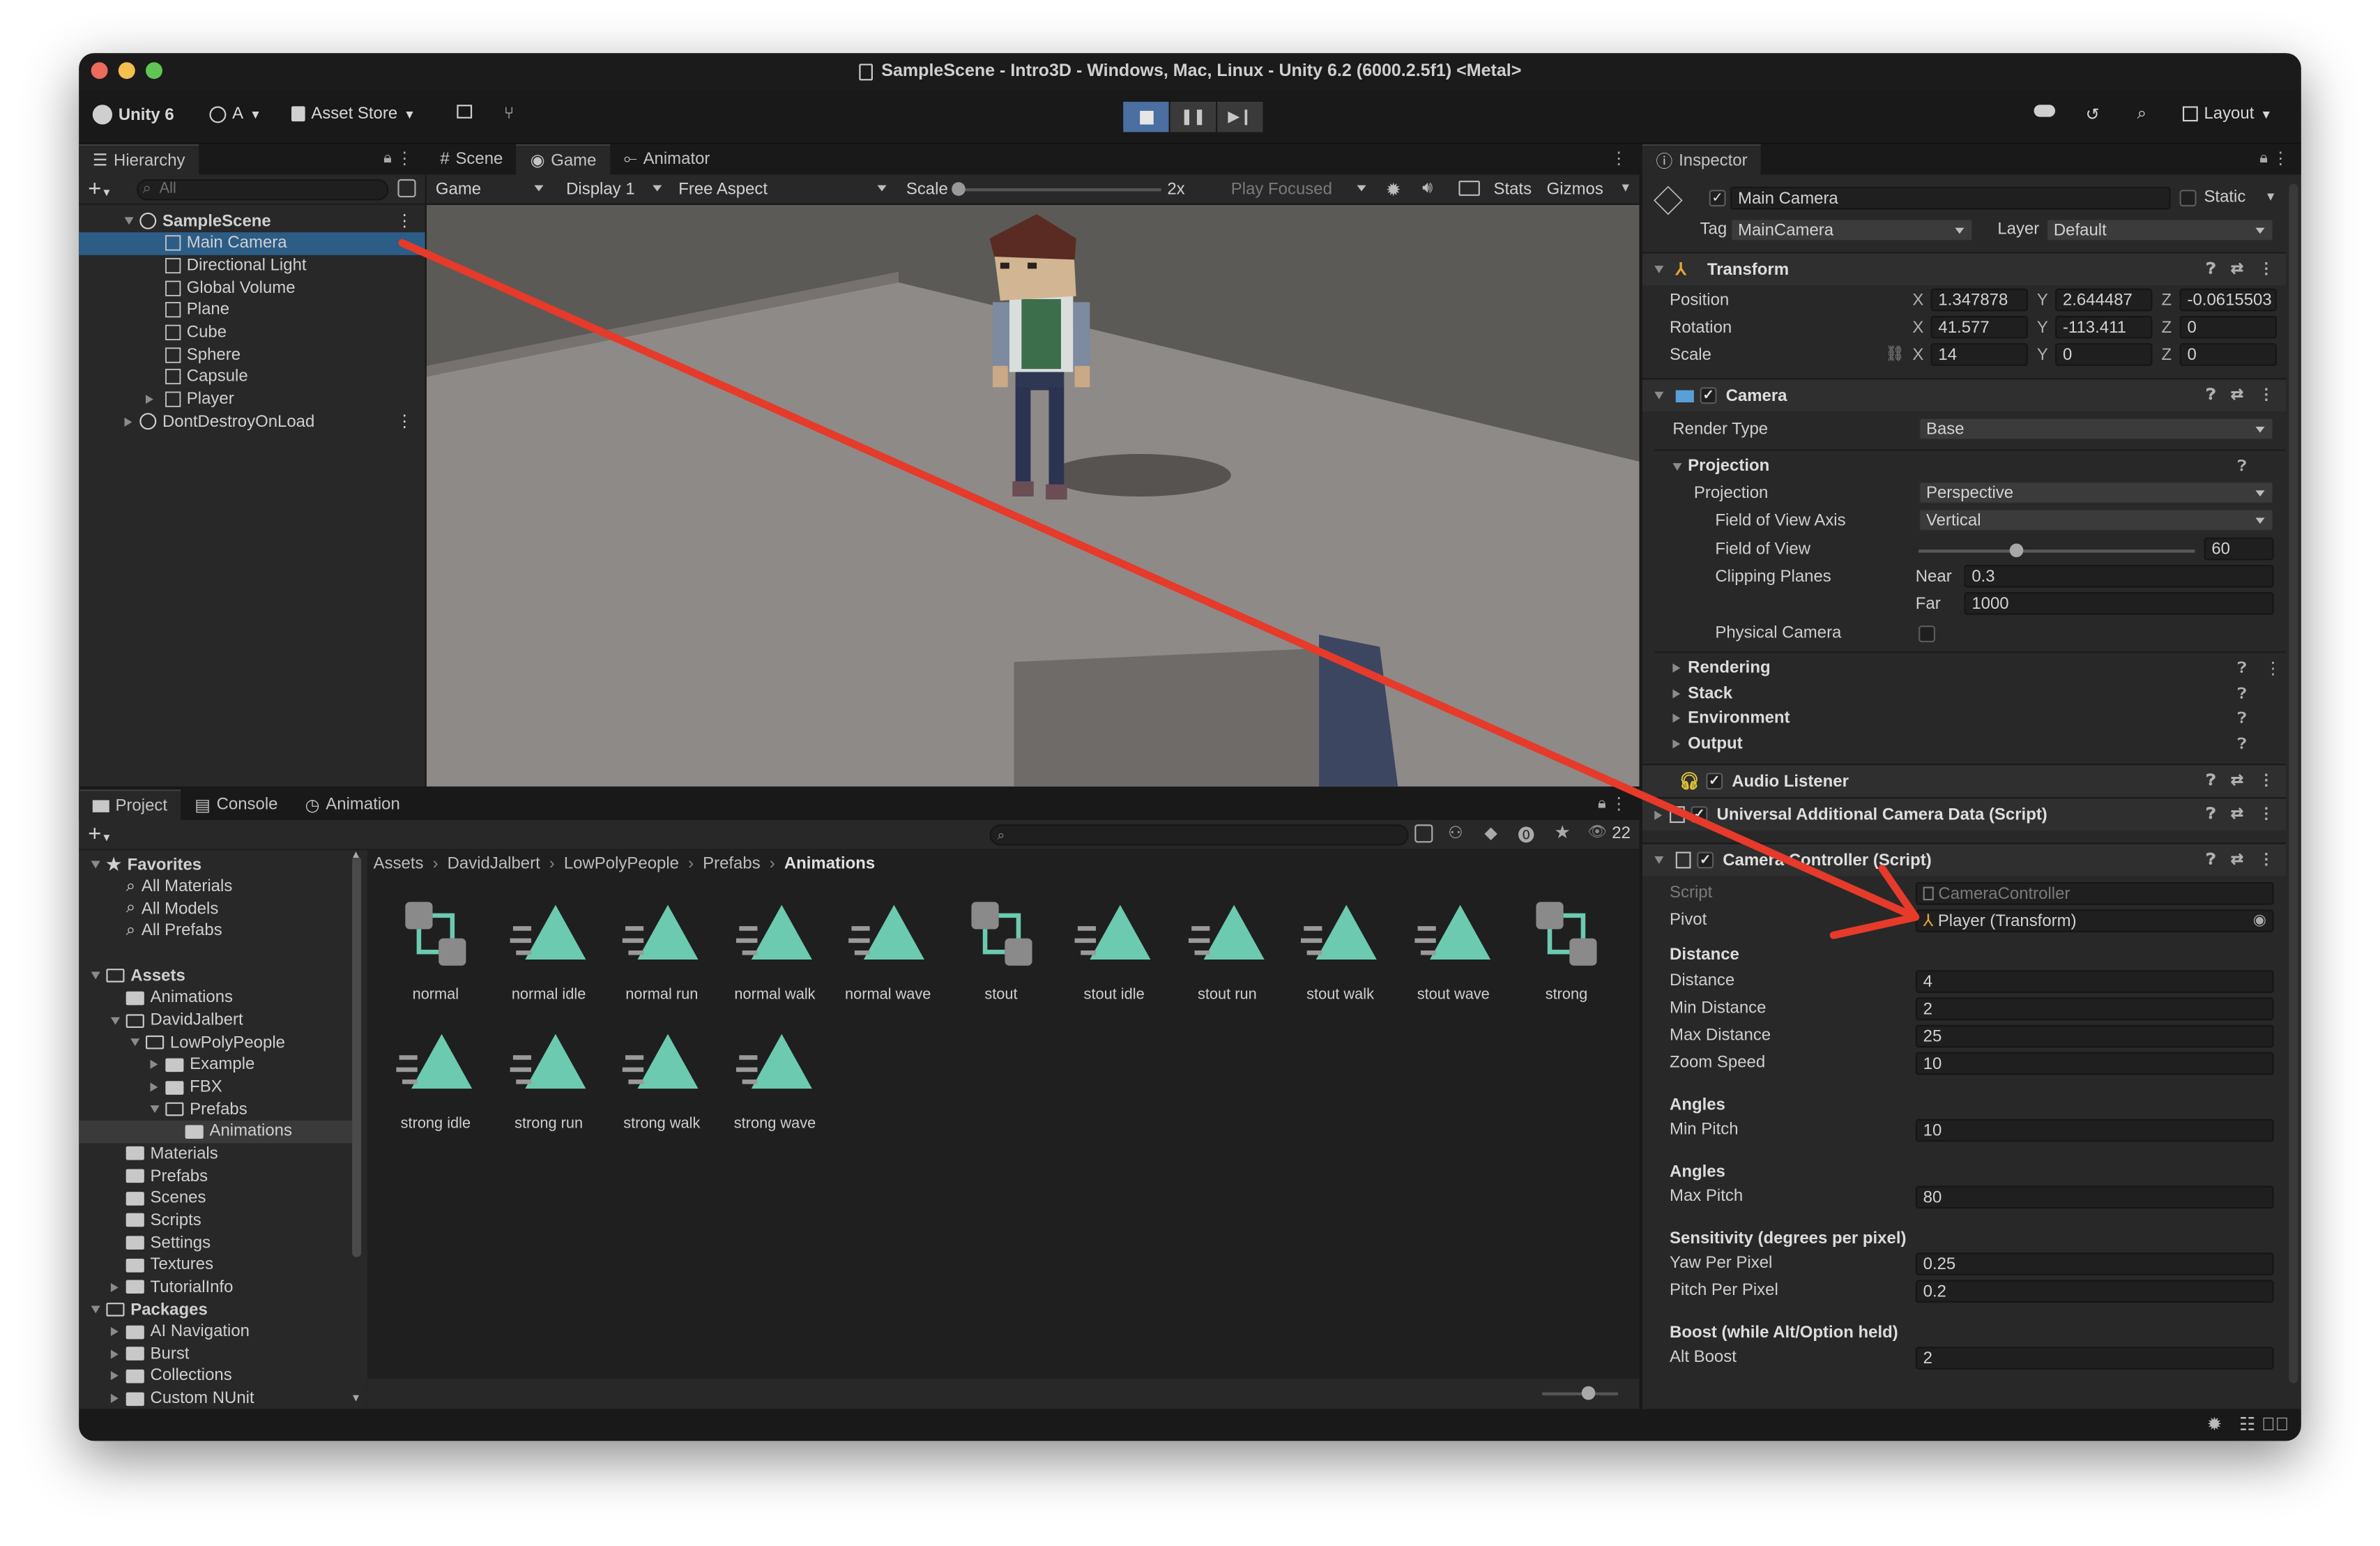 Image resolution: width=2380 pixels, height=1546 pixels. I want to click on project-tree-item: ⌕ All Prefabs, so click(215, 931).